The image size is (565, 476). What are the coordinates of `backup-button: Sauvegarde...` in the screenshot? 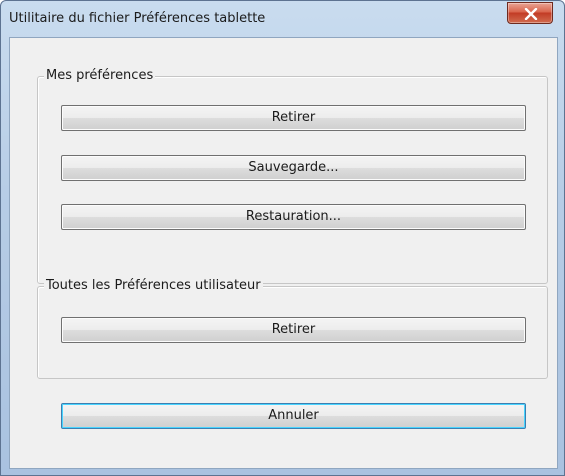 It's located at (293, 168).